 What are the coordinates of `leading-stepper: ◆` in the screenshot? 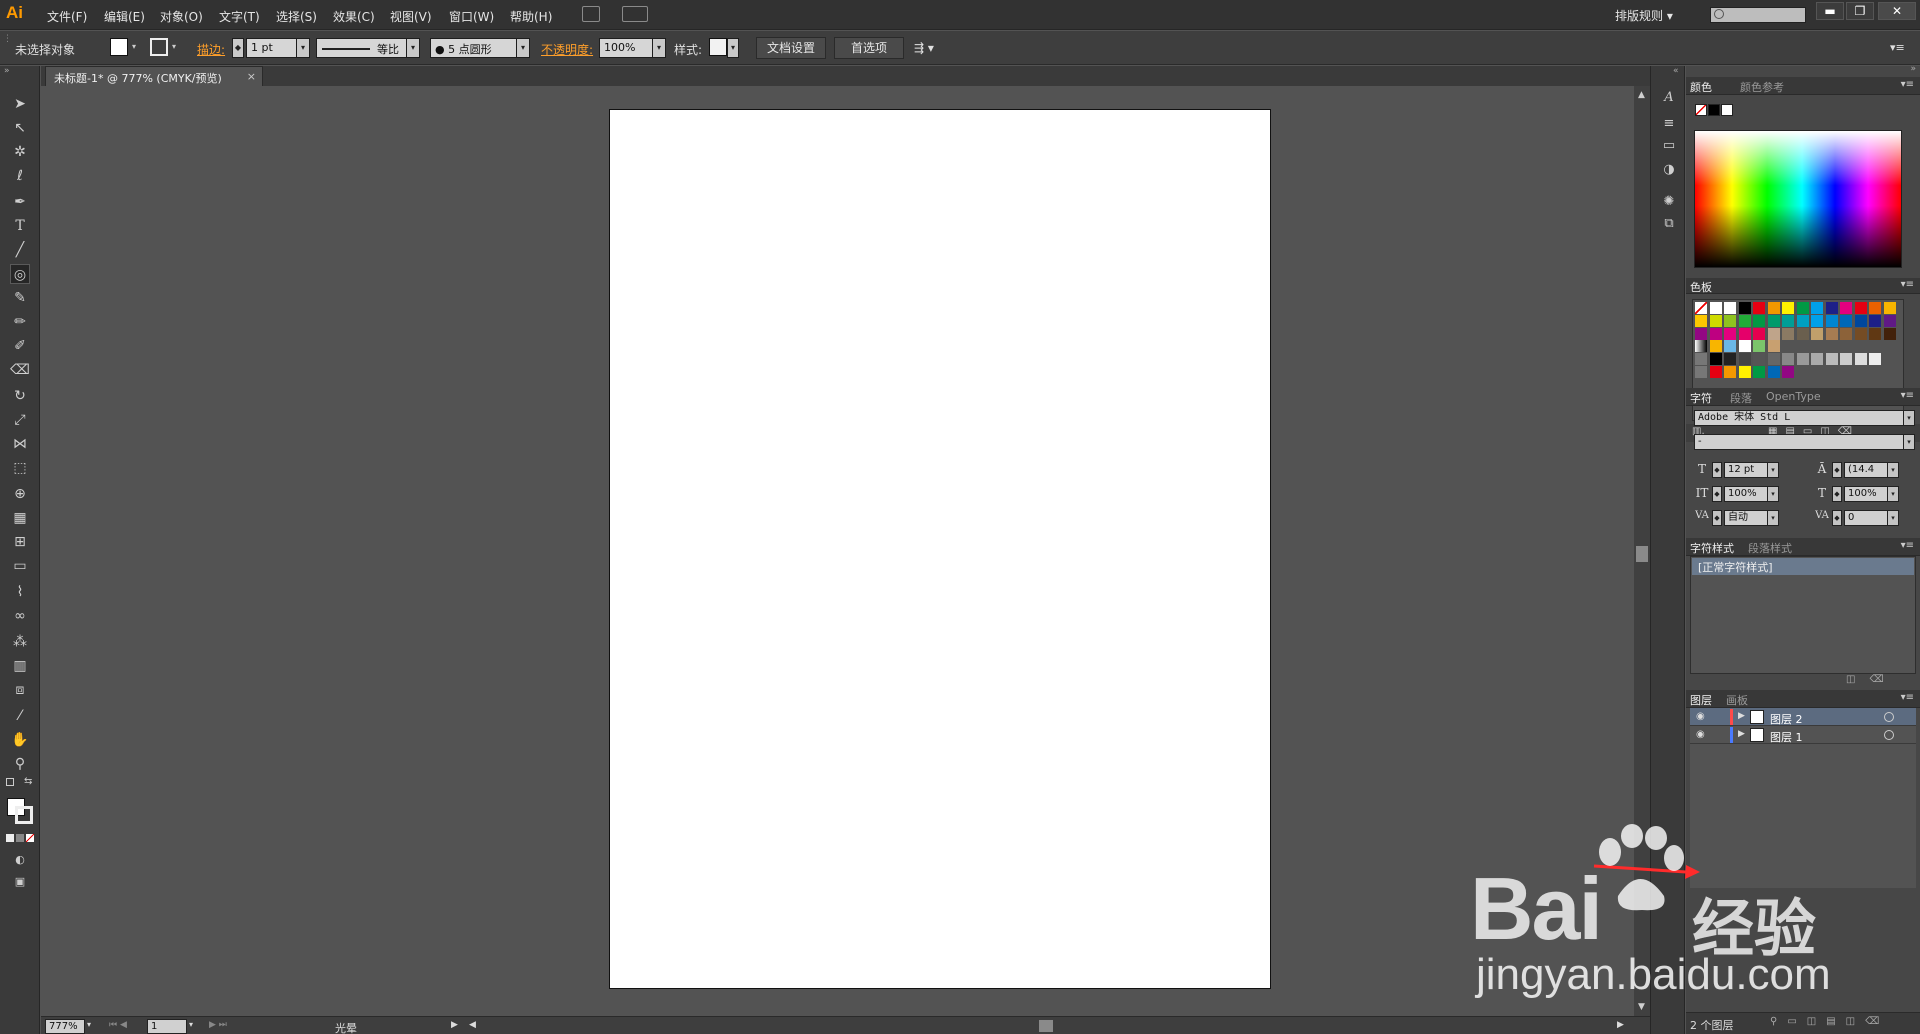 It's located at (1837, 470).